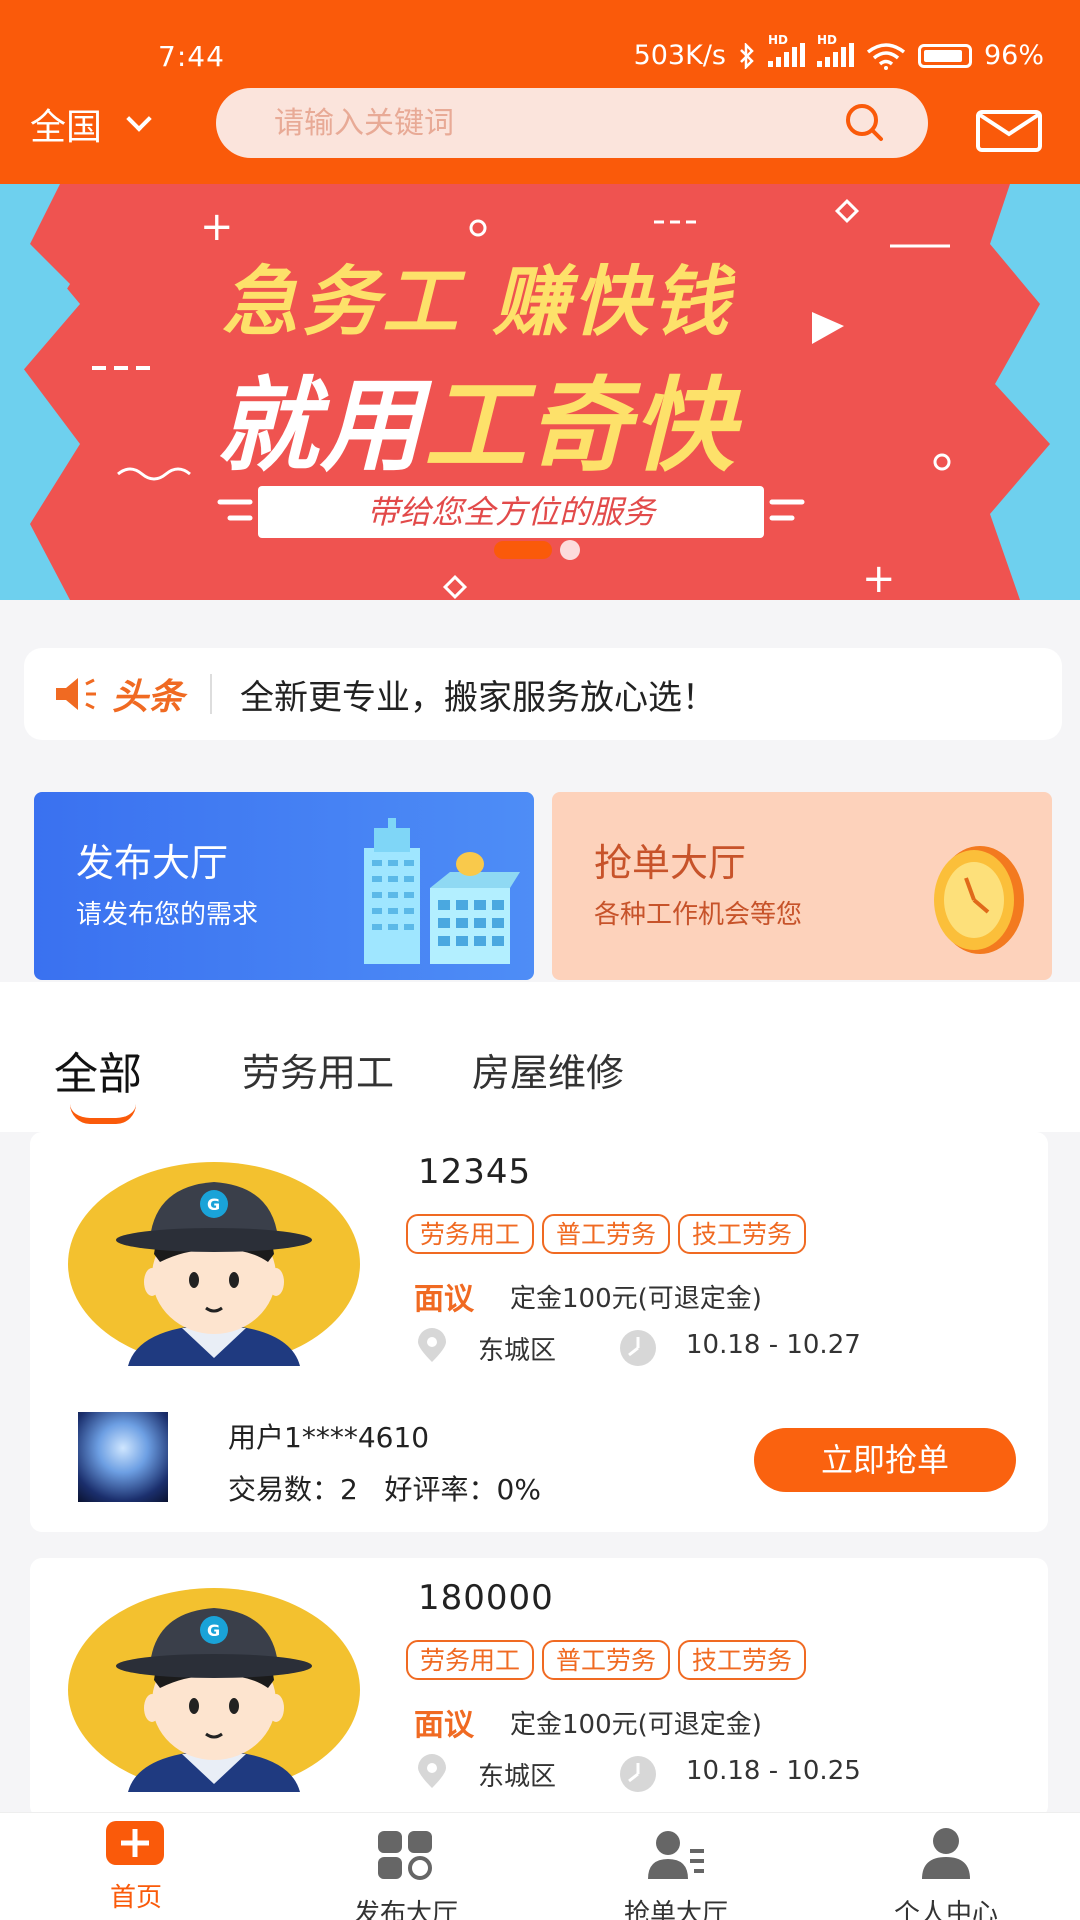 Image resolution: width=1080 pixels, height=1920 pixels. What do you see at coordinates (167, 915) in the screenshot?
I see `publish-hall-subtitle: 请发布您的需求` at bounding box center [167, 915].